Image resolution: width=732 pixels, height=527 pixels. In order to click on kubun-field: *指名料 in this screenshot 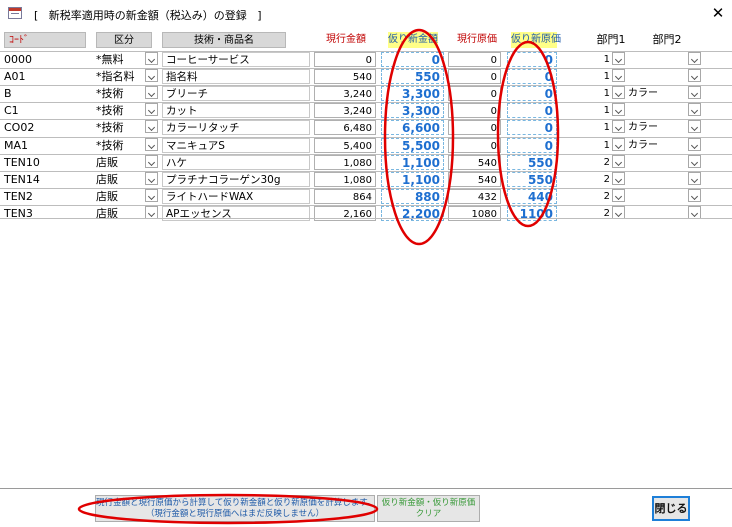, I will do `click(120, 76)`.